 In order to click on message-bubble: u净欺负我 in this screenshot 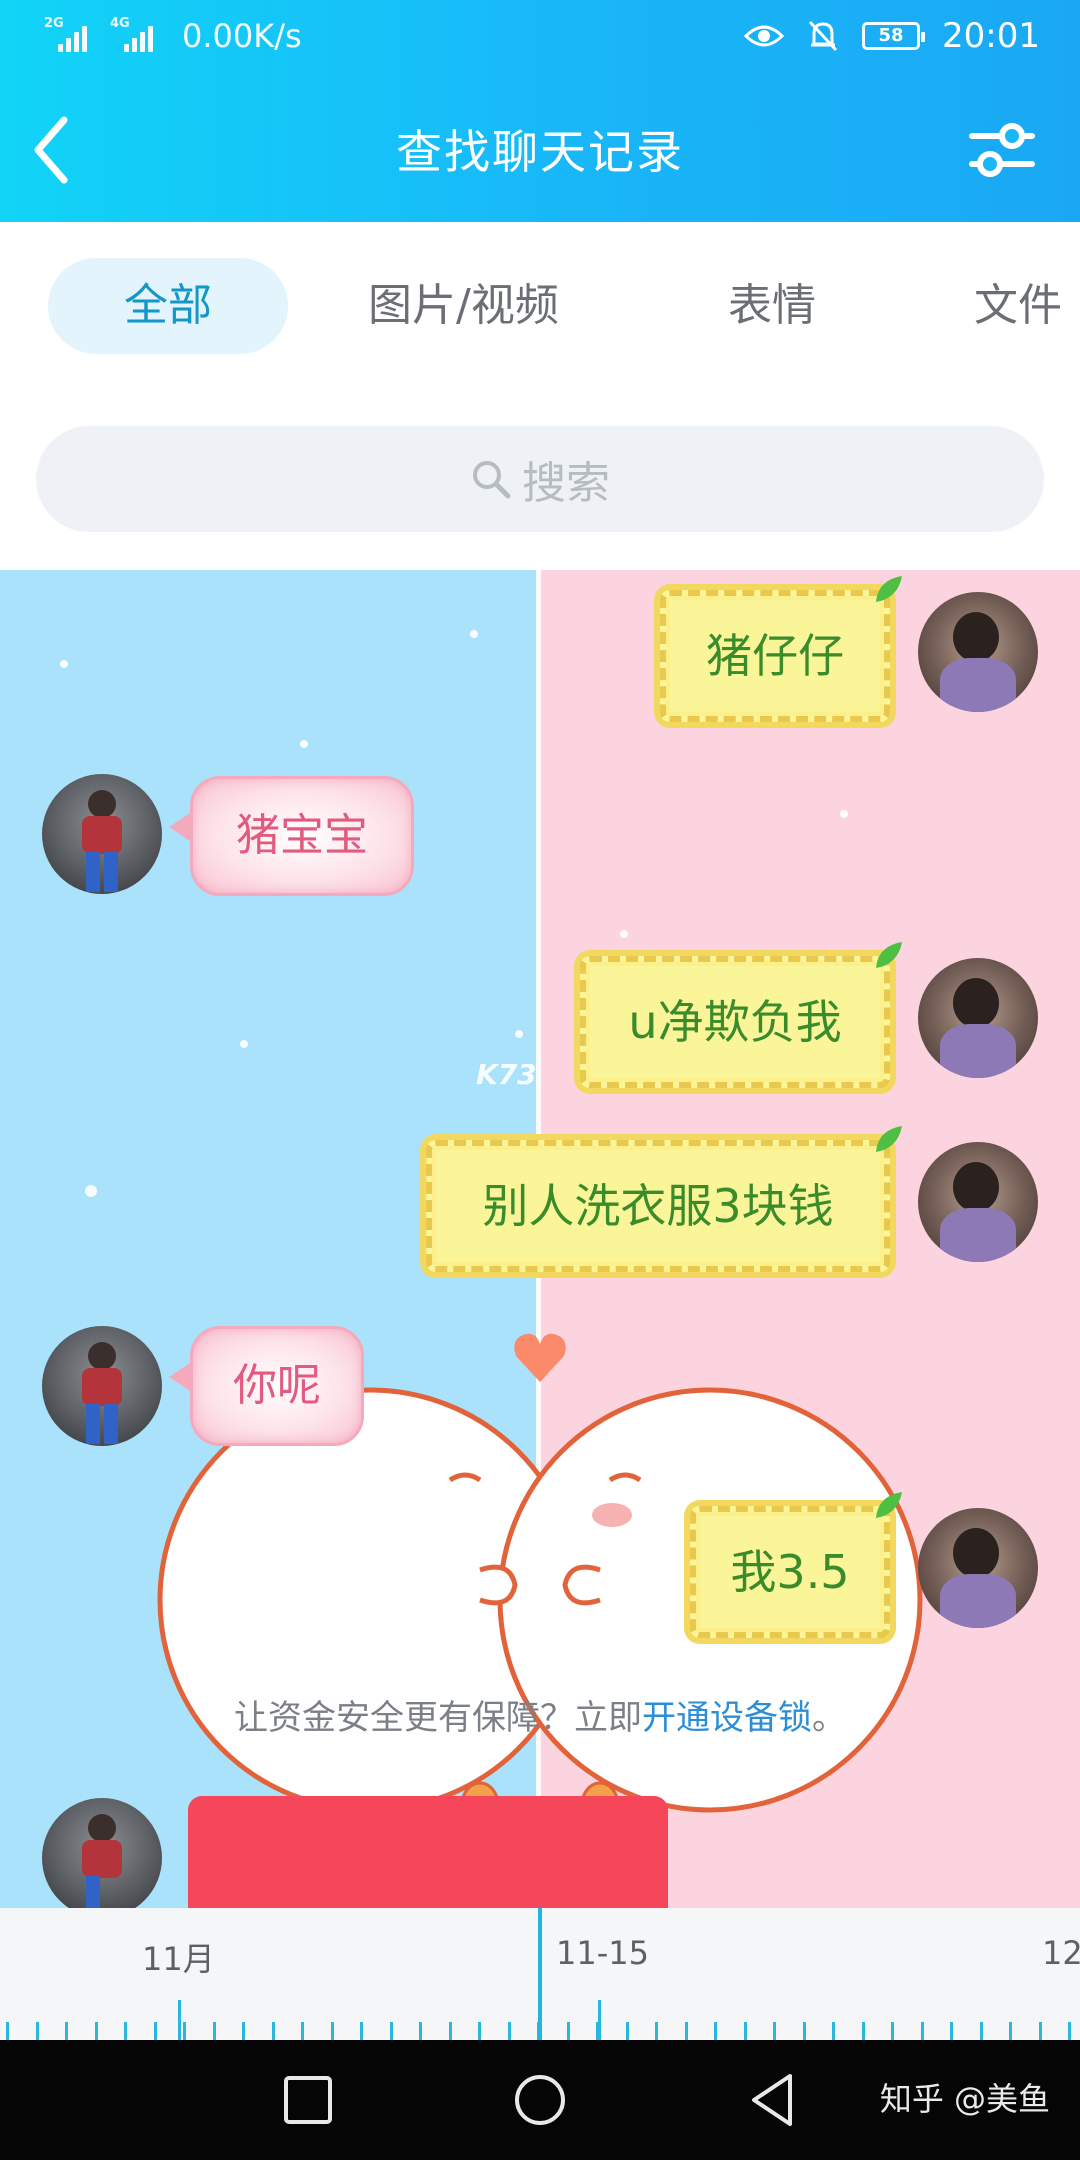, I will do `click(735, 1022)`.